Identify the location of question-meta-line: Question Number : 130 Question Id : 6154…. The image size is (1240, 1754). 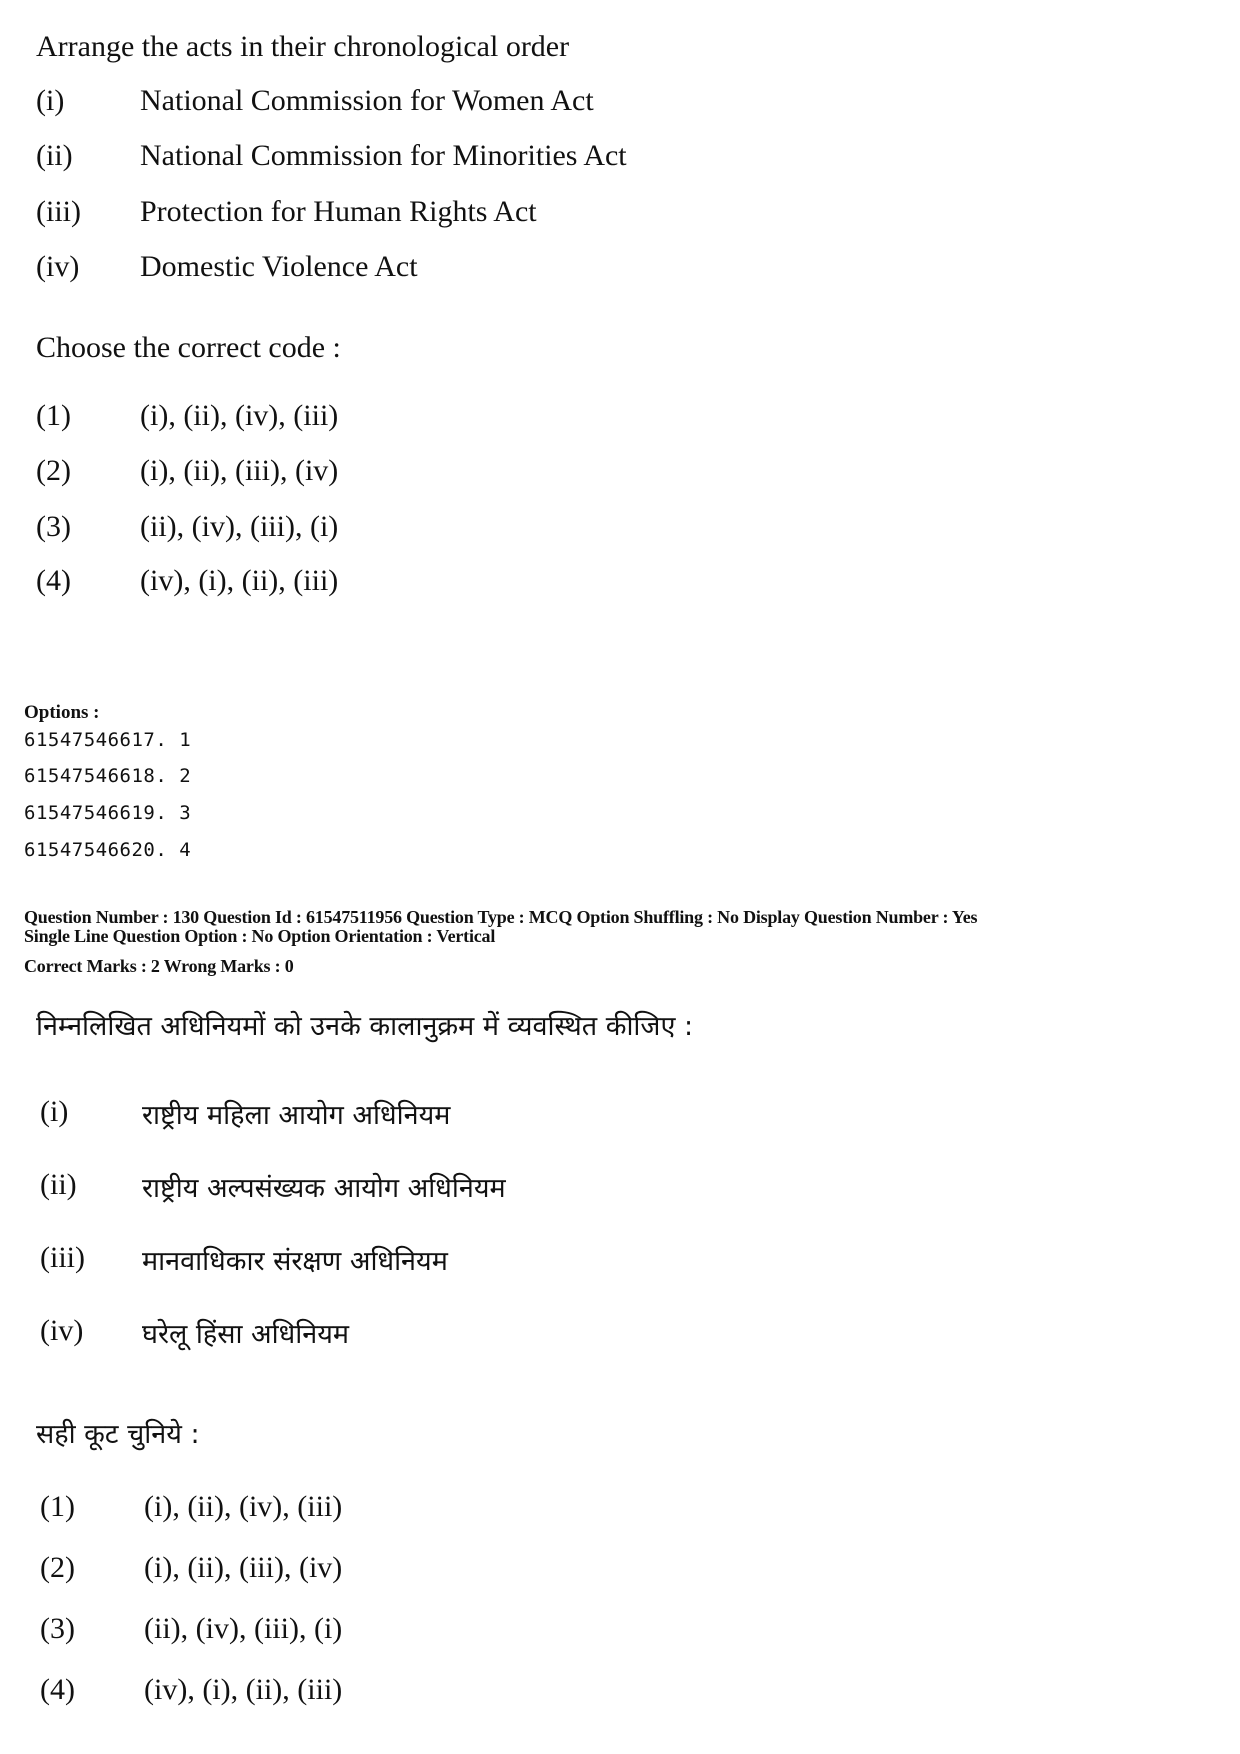
(501, 917).